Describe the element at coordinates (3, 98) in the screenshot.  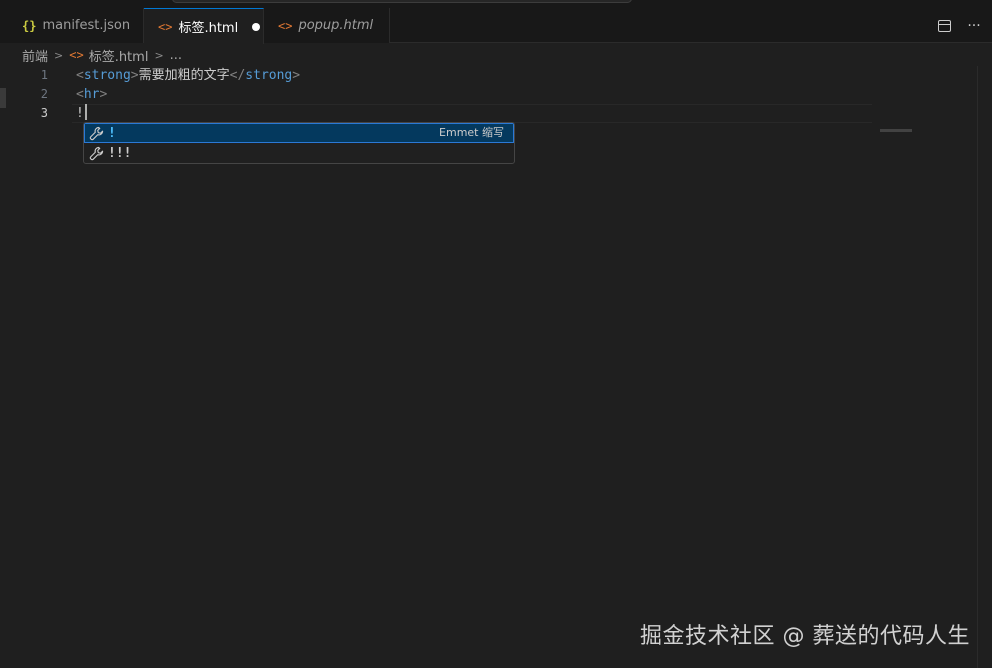
I see `activity-indicator` at that location.